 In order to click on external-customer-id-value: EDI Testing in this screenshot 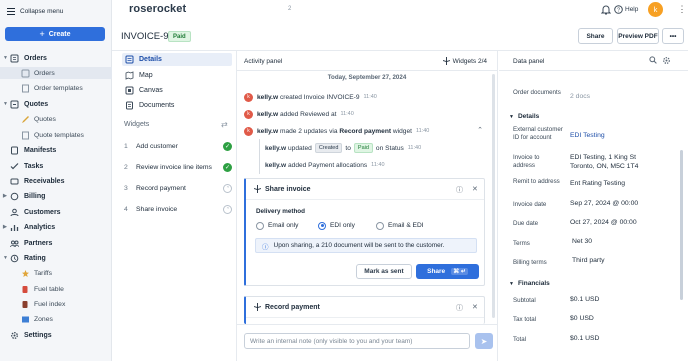, I will do `click(587, 136)`.